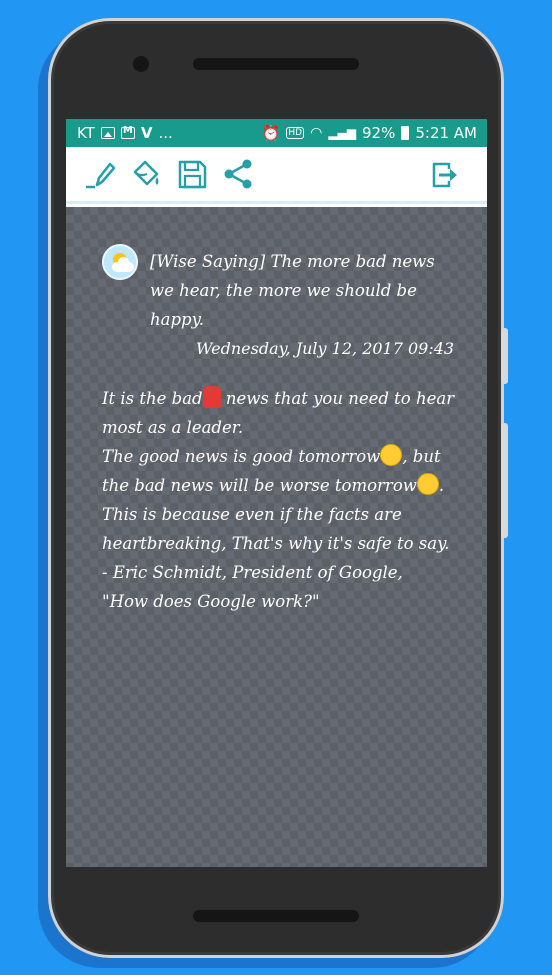 The width and height of the screenshot is (552, 975). What do you see at coordinates (127, 132) in the screenshot?
I see `mail-notification-icon` at bounding box center [127, 132].